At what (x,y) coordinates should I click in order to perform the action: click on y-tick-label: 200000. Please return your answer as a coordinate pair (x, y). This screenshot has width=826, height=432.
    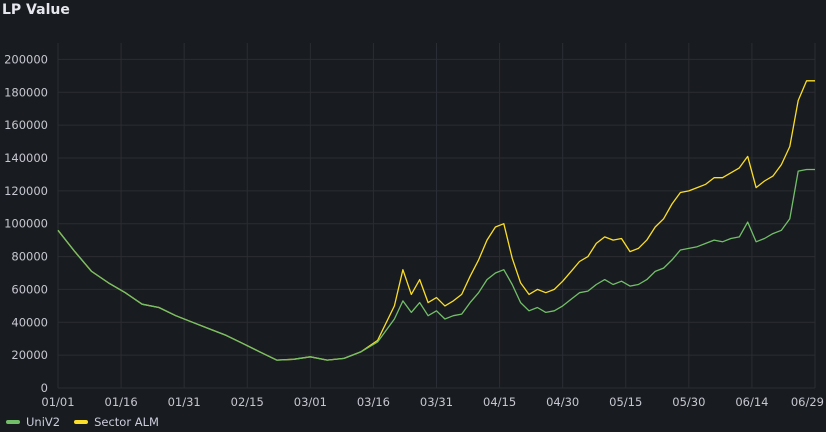
    Looking at the image, I should click on (26, 59).